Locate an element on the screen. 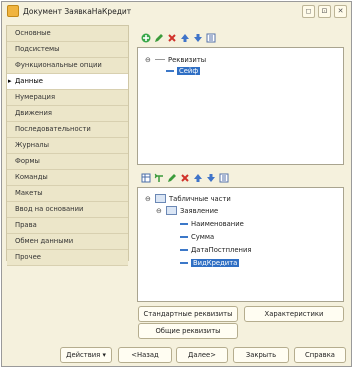  tabular-parts-icon is located at coordinates (160, 198).